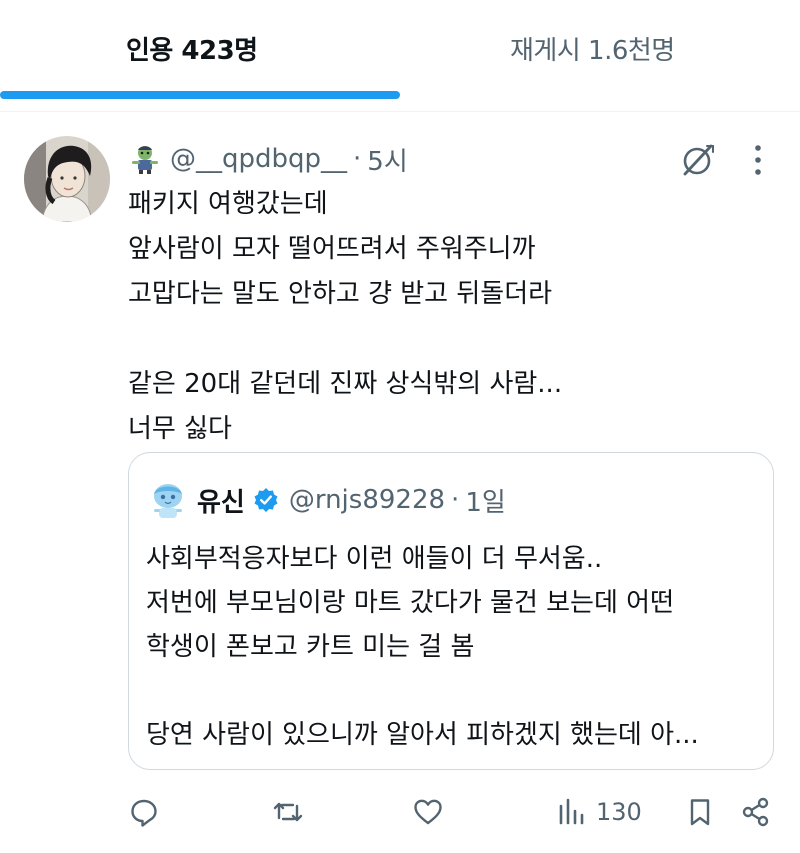  Describe the element at coordinates (228, 204) in the screenshot. I see `tweet-line: 패키지 여행갔는데` at that location.